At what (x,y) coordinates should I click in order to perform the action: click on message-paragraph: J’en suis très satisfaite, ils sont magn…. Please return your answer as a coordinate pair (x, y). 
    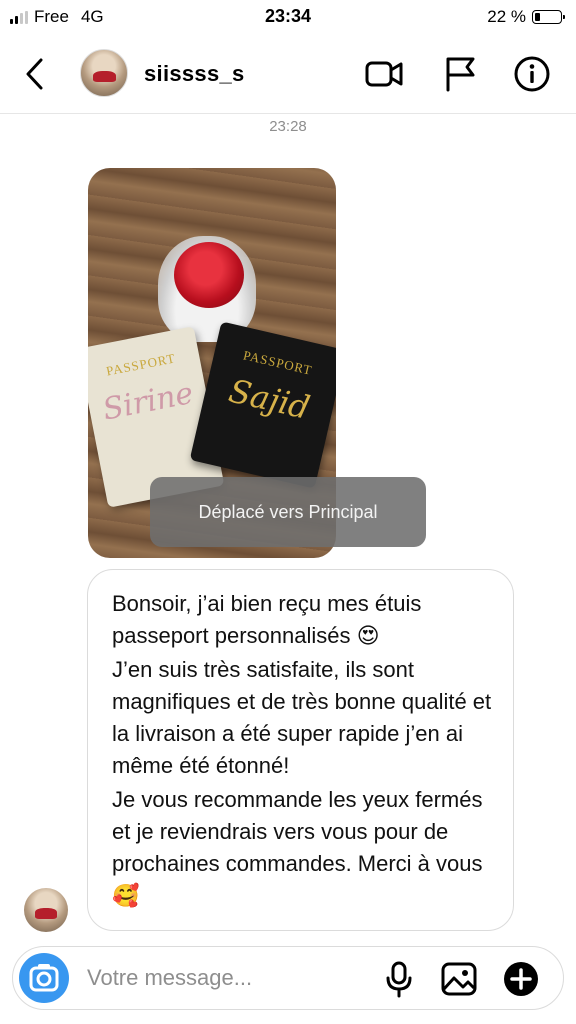
    Looking at the image, I should click on (302, 717).